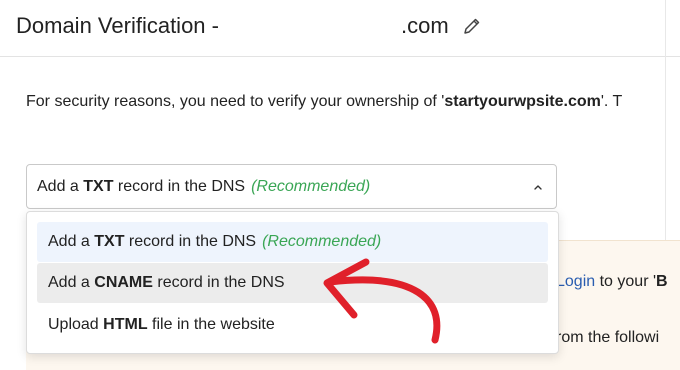 This screenshot has height=370, width=680. I want to click on domain-suffix: .com, so click(425, 25).